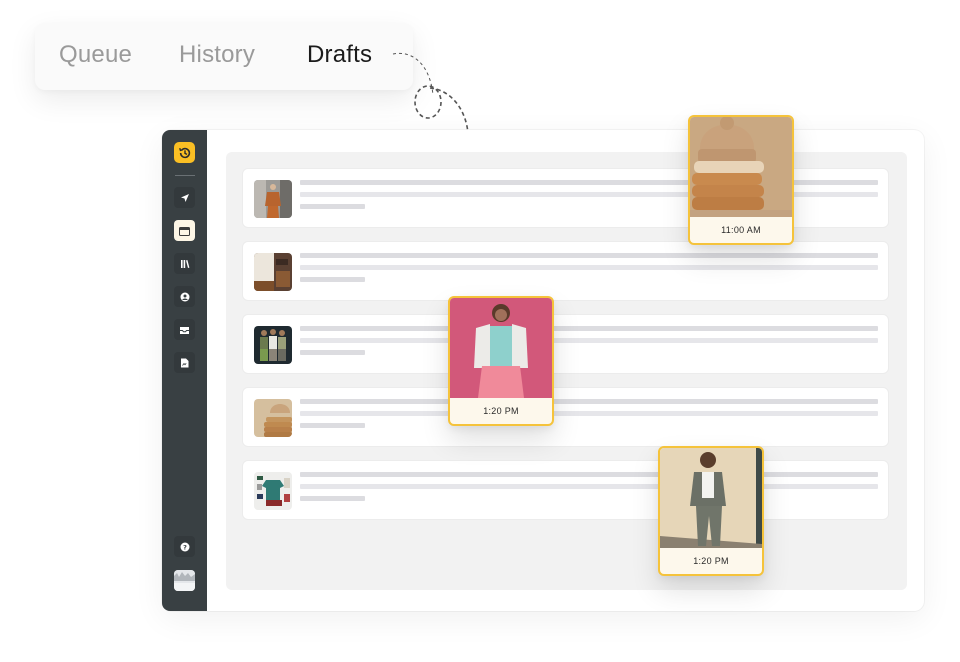 The height and width of the screenshot is (662, 960). I want to click on tab-queue: Queue, so click(95, 55).